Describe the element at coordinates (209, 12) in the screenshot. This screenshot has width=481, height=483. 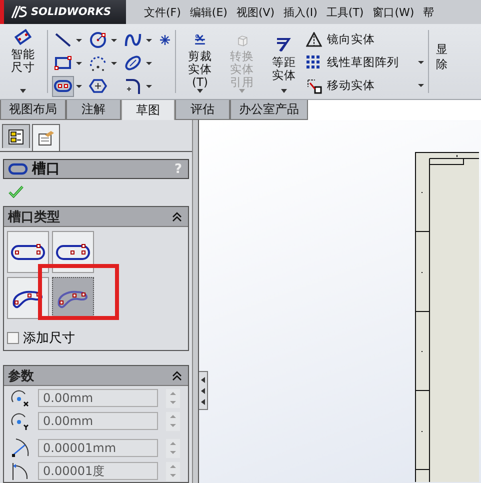
I see `menu-item: 编辑(E)` at that location.